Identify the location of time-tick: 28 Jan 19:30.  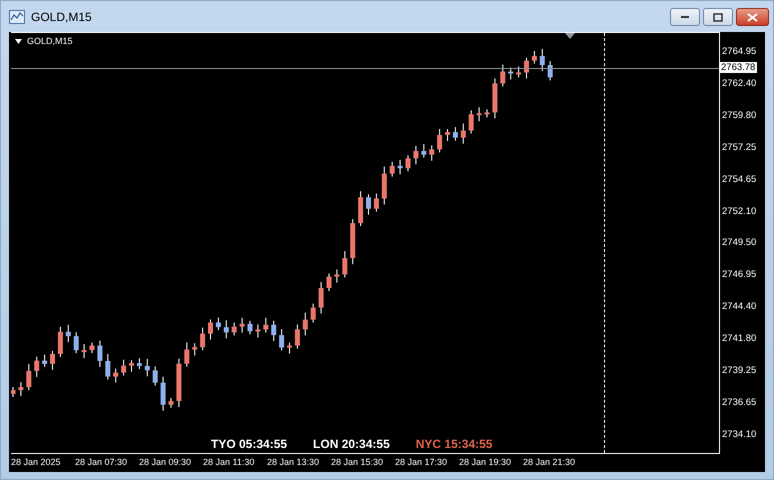
(485, 462).